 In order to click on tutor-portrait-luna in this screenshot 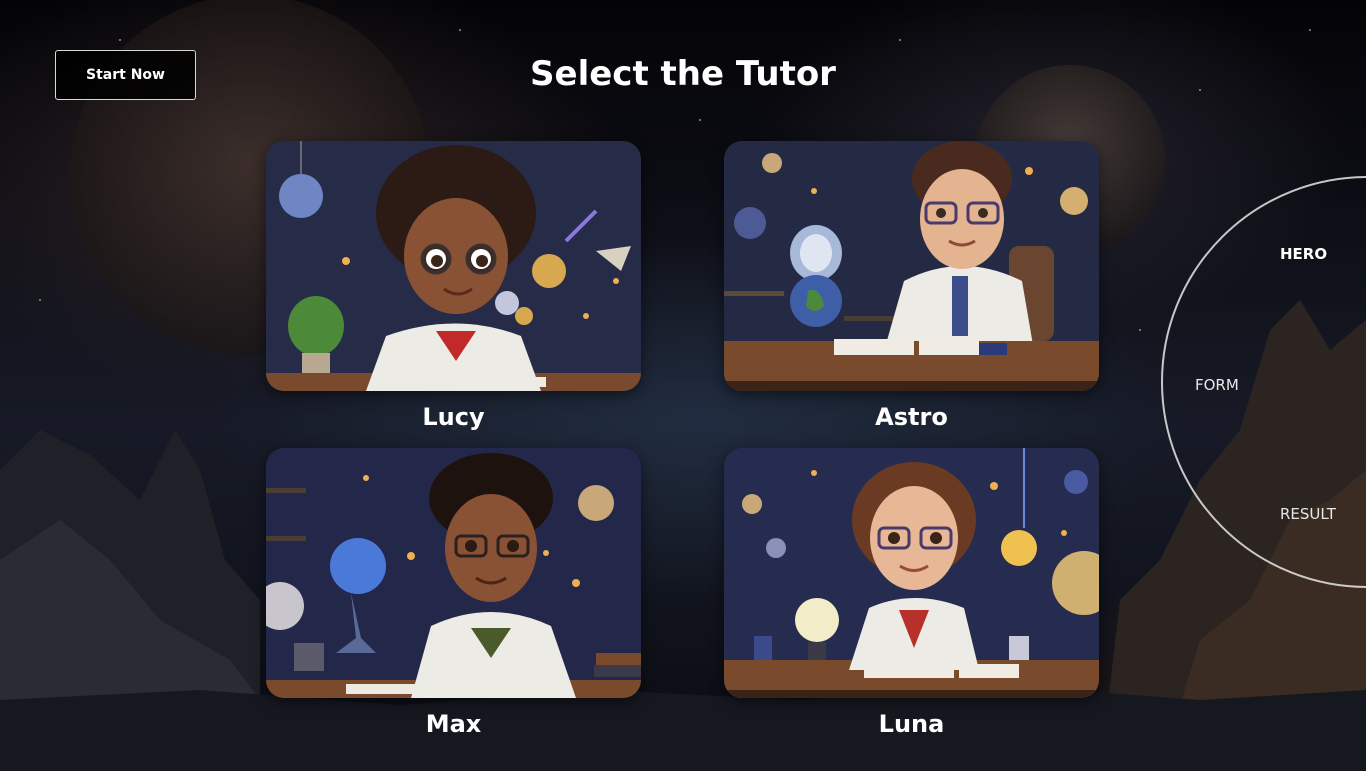, I will do `click(911, 573)`.